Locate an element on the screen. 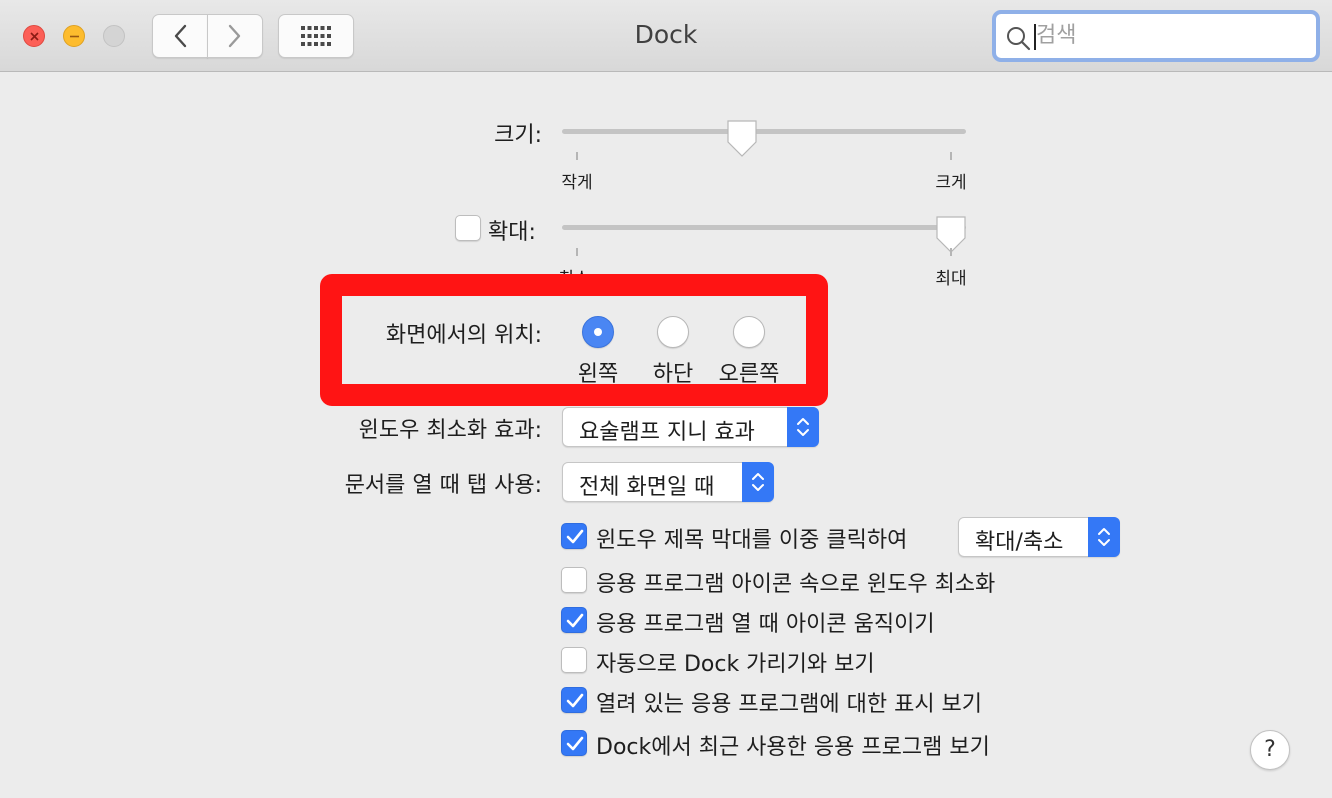  minimize-effect-popup: 요술램프 지니 효과 is located at coordinates (690, 427).